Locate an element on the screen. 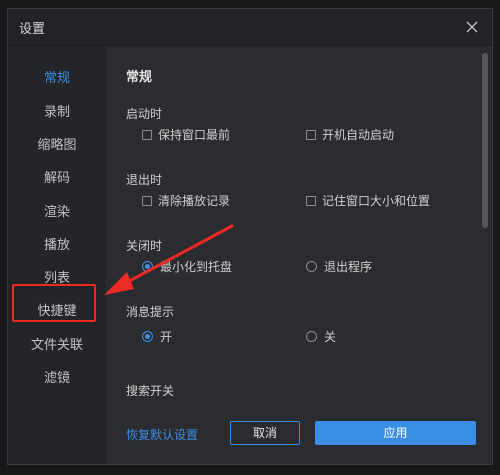 The image size is (500, 475). sidebar-item-thumbnail: 缩略图 is located at coordinates (57, 146).